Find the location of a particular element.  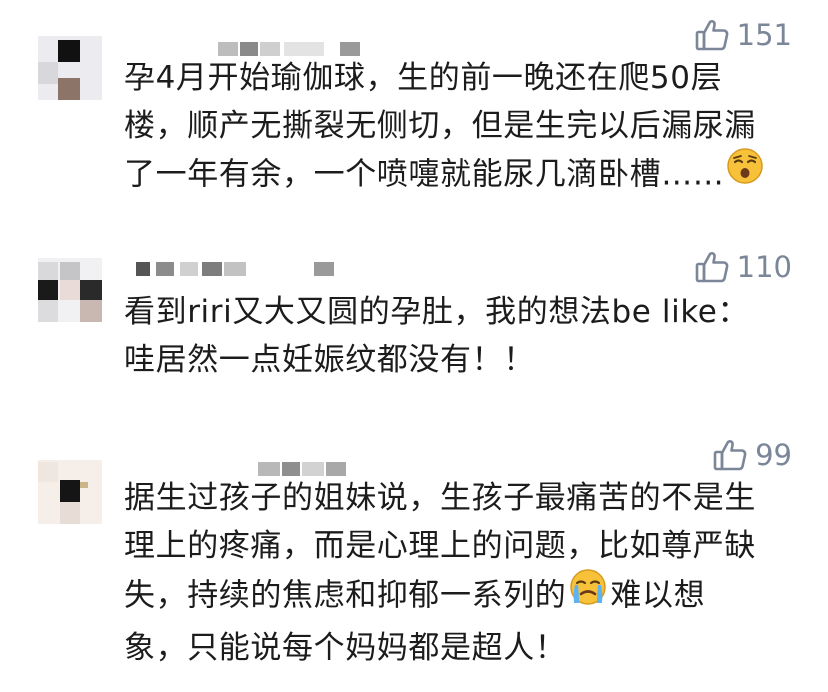

like-button: 151 is located at coordinates (743, 35).